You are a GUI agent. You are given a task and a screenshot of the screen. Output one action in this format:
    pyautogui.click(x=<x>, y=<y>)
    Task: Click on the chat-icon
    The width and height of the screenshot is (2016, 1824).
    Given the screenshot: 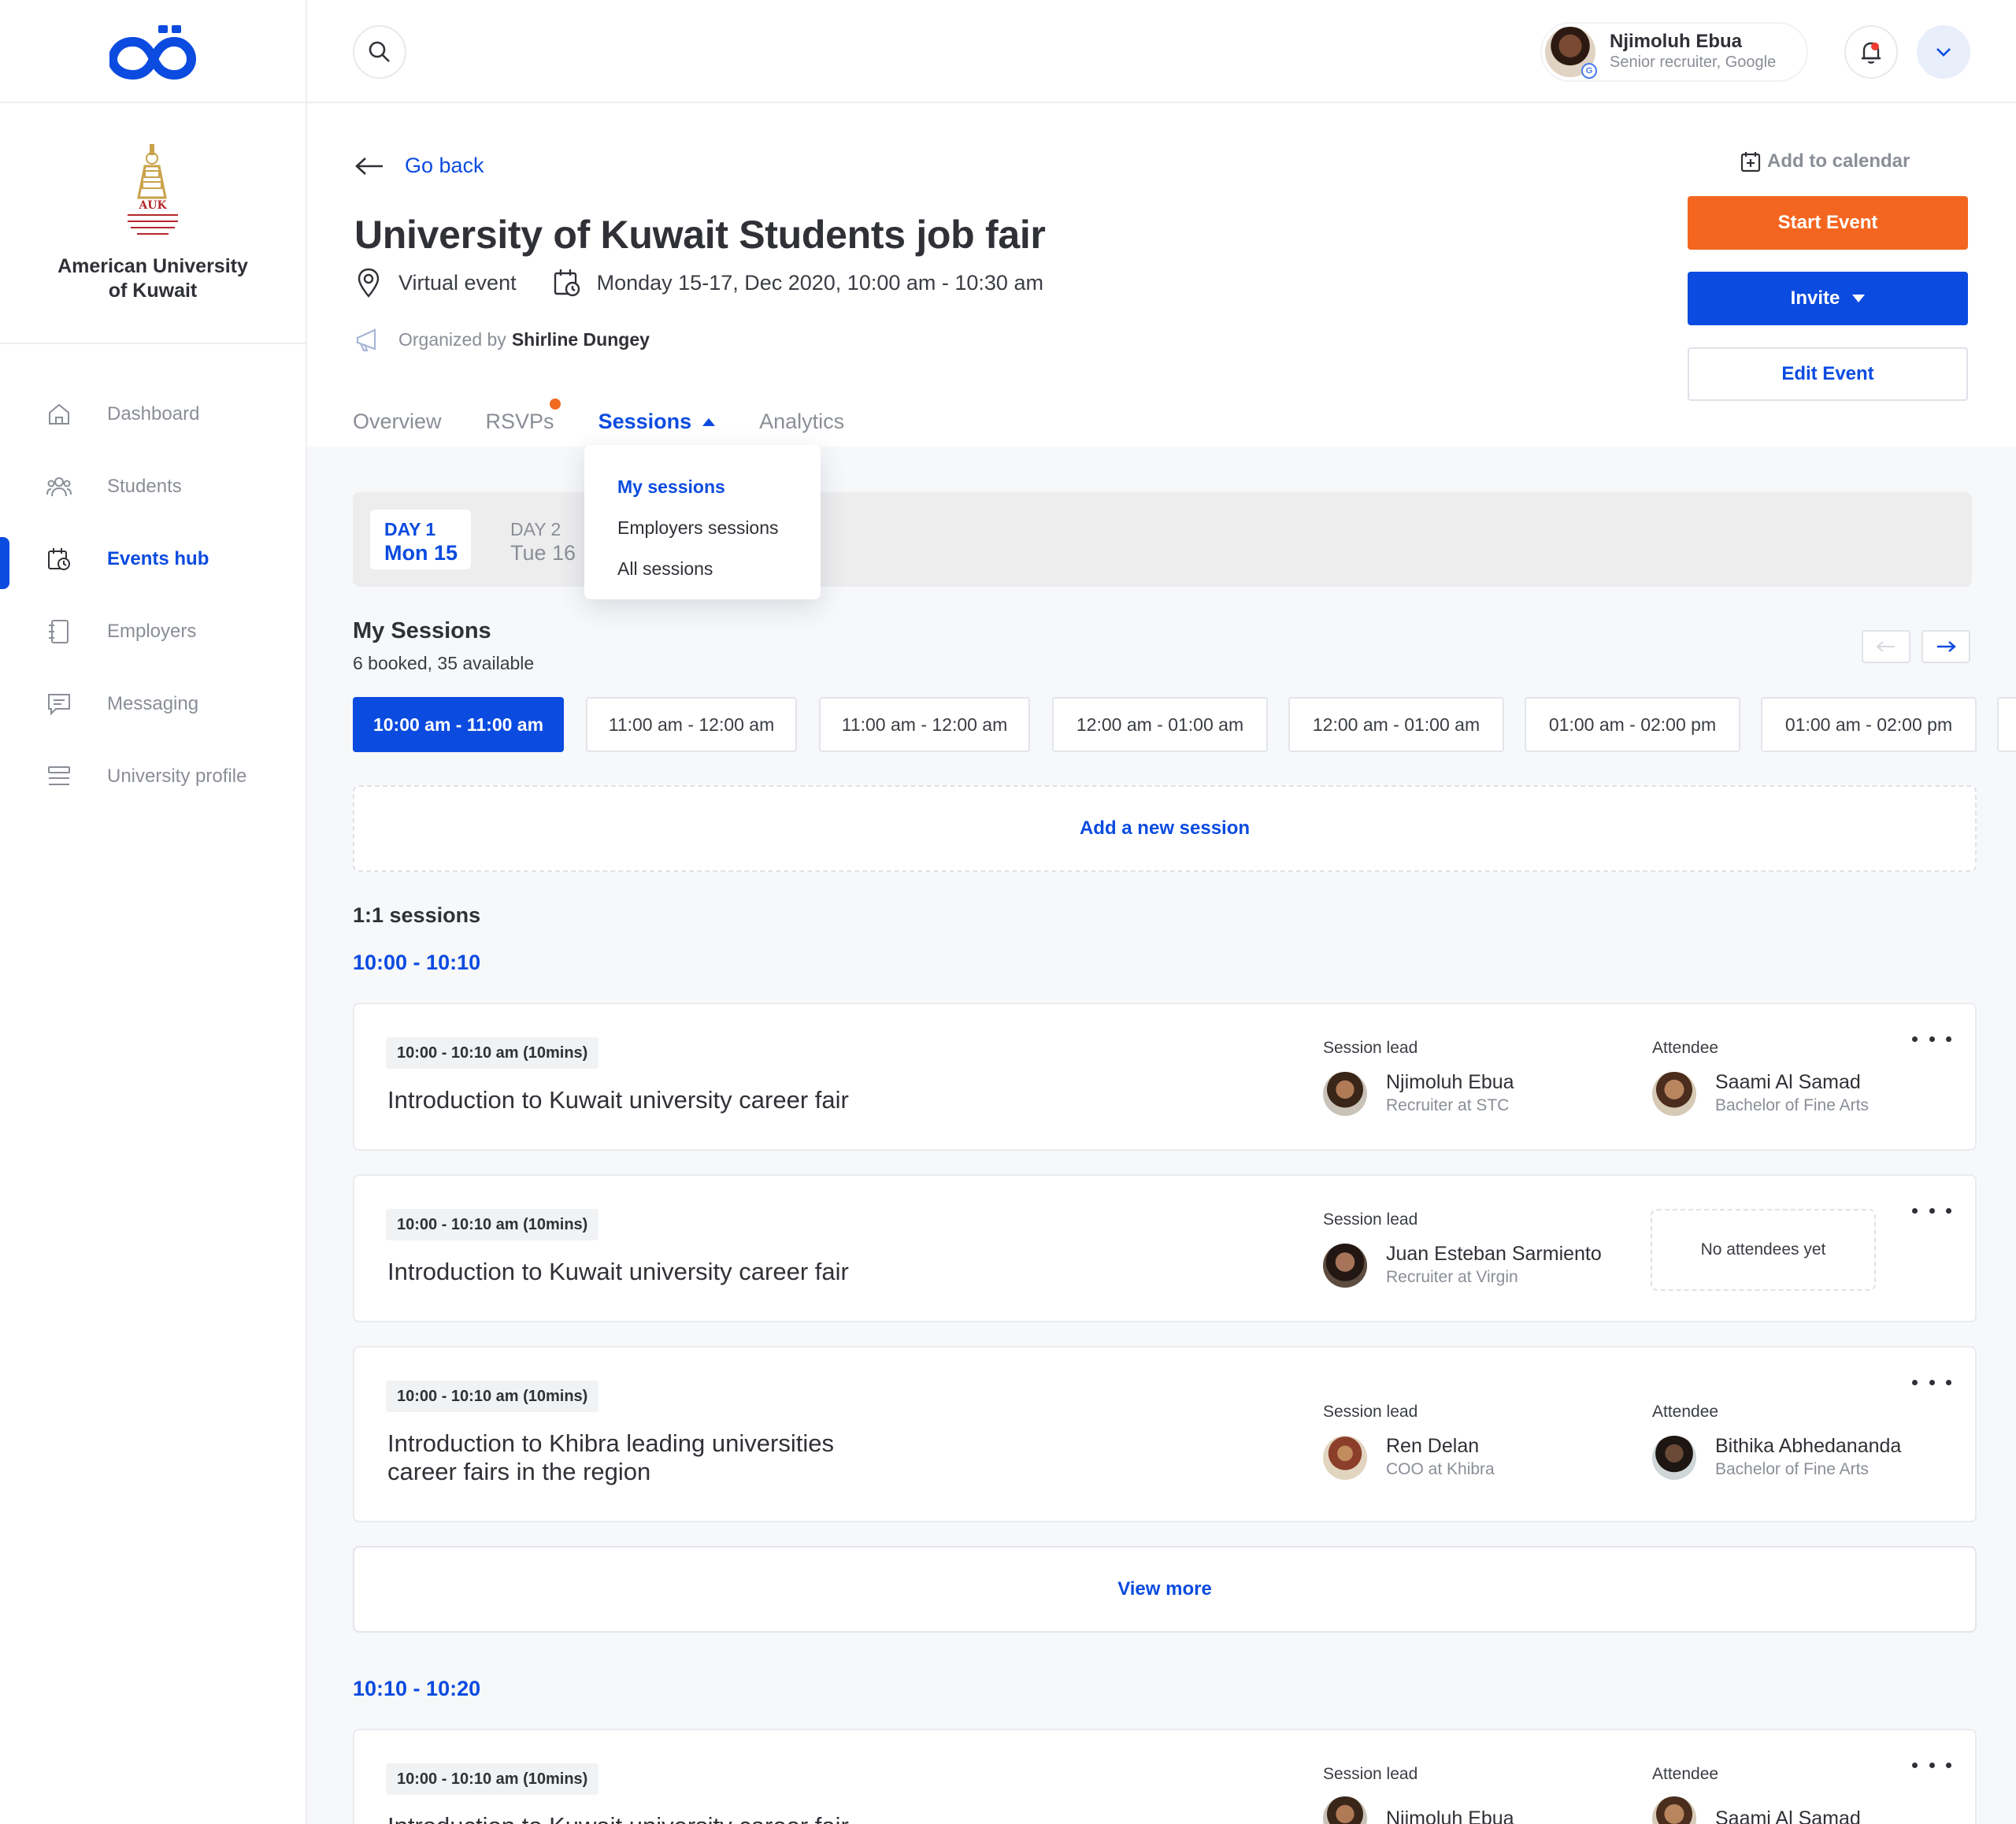 What is the action you would take?
    pyautogui.click(x=59, y=704)
    